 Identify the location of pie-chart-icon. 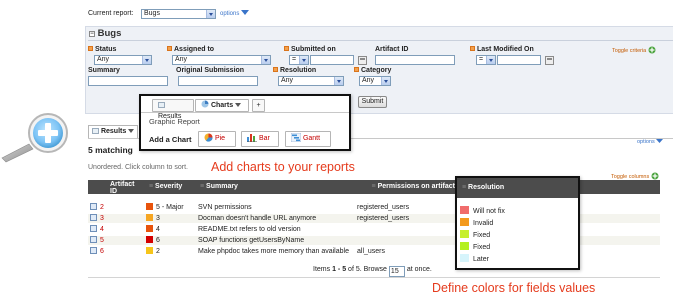
(208, 137).